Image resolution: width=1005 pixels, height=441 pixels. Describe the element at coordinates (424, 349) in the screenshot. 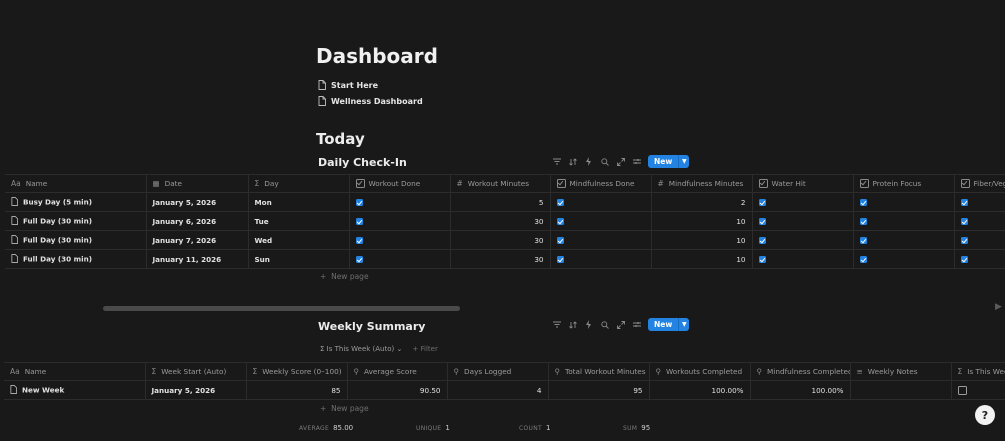

I see `add-filter-button: + Filter` at that location.